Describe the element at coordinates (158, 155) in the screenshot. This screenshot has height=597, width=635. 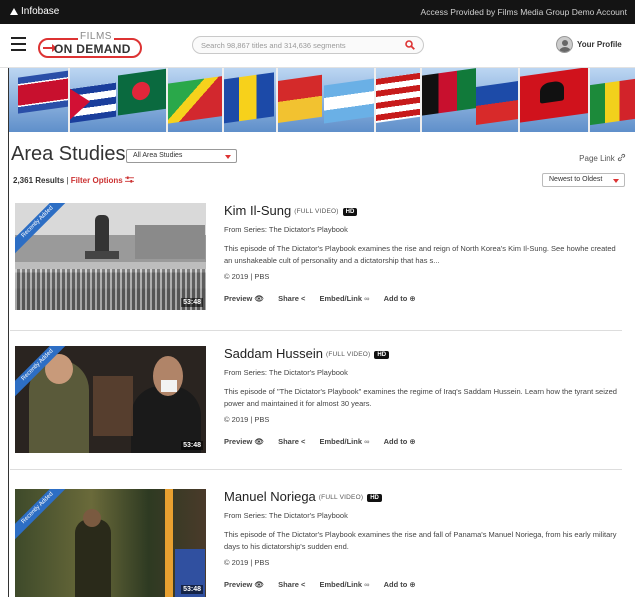
I see `dropdown-selected-value: All Area Studies` at that location.